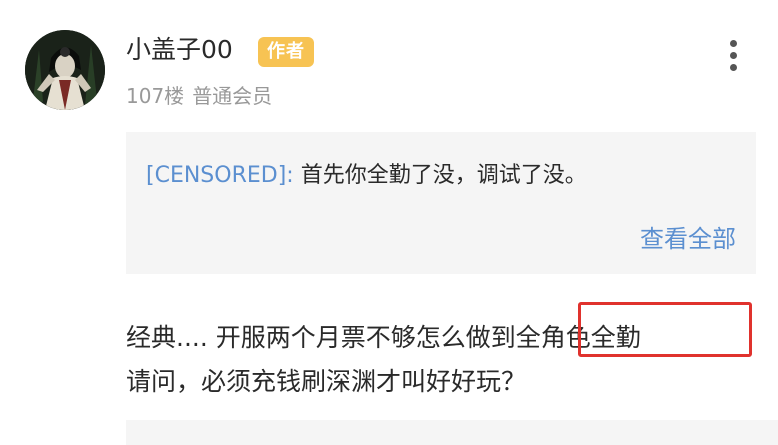 The image size is (778, 445). Describe the element at coordinates (220, 175) in the screenshot. I see `quote-username: [CENSORED]:` at that location.